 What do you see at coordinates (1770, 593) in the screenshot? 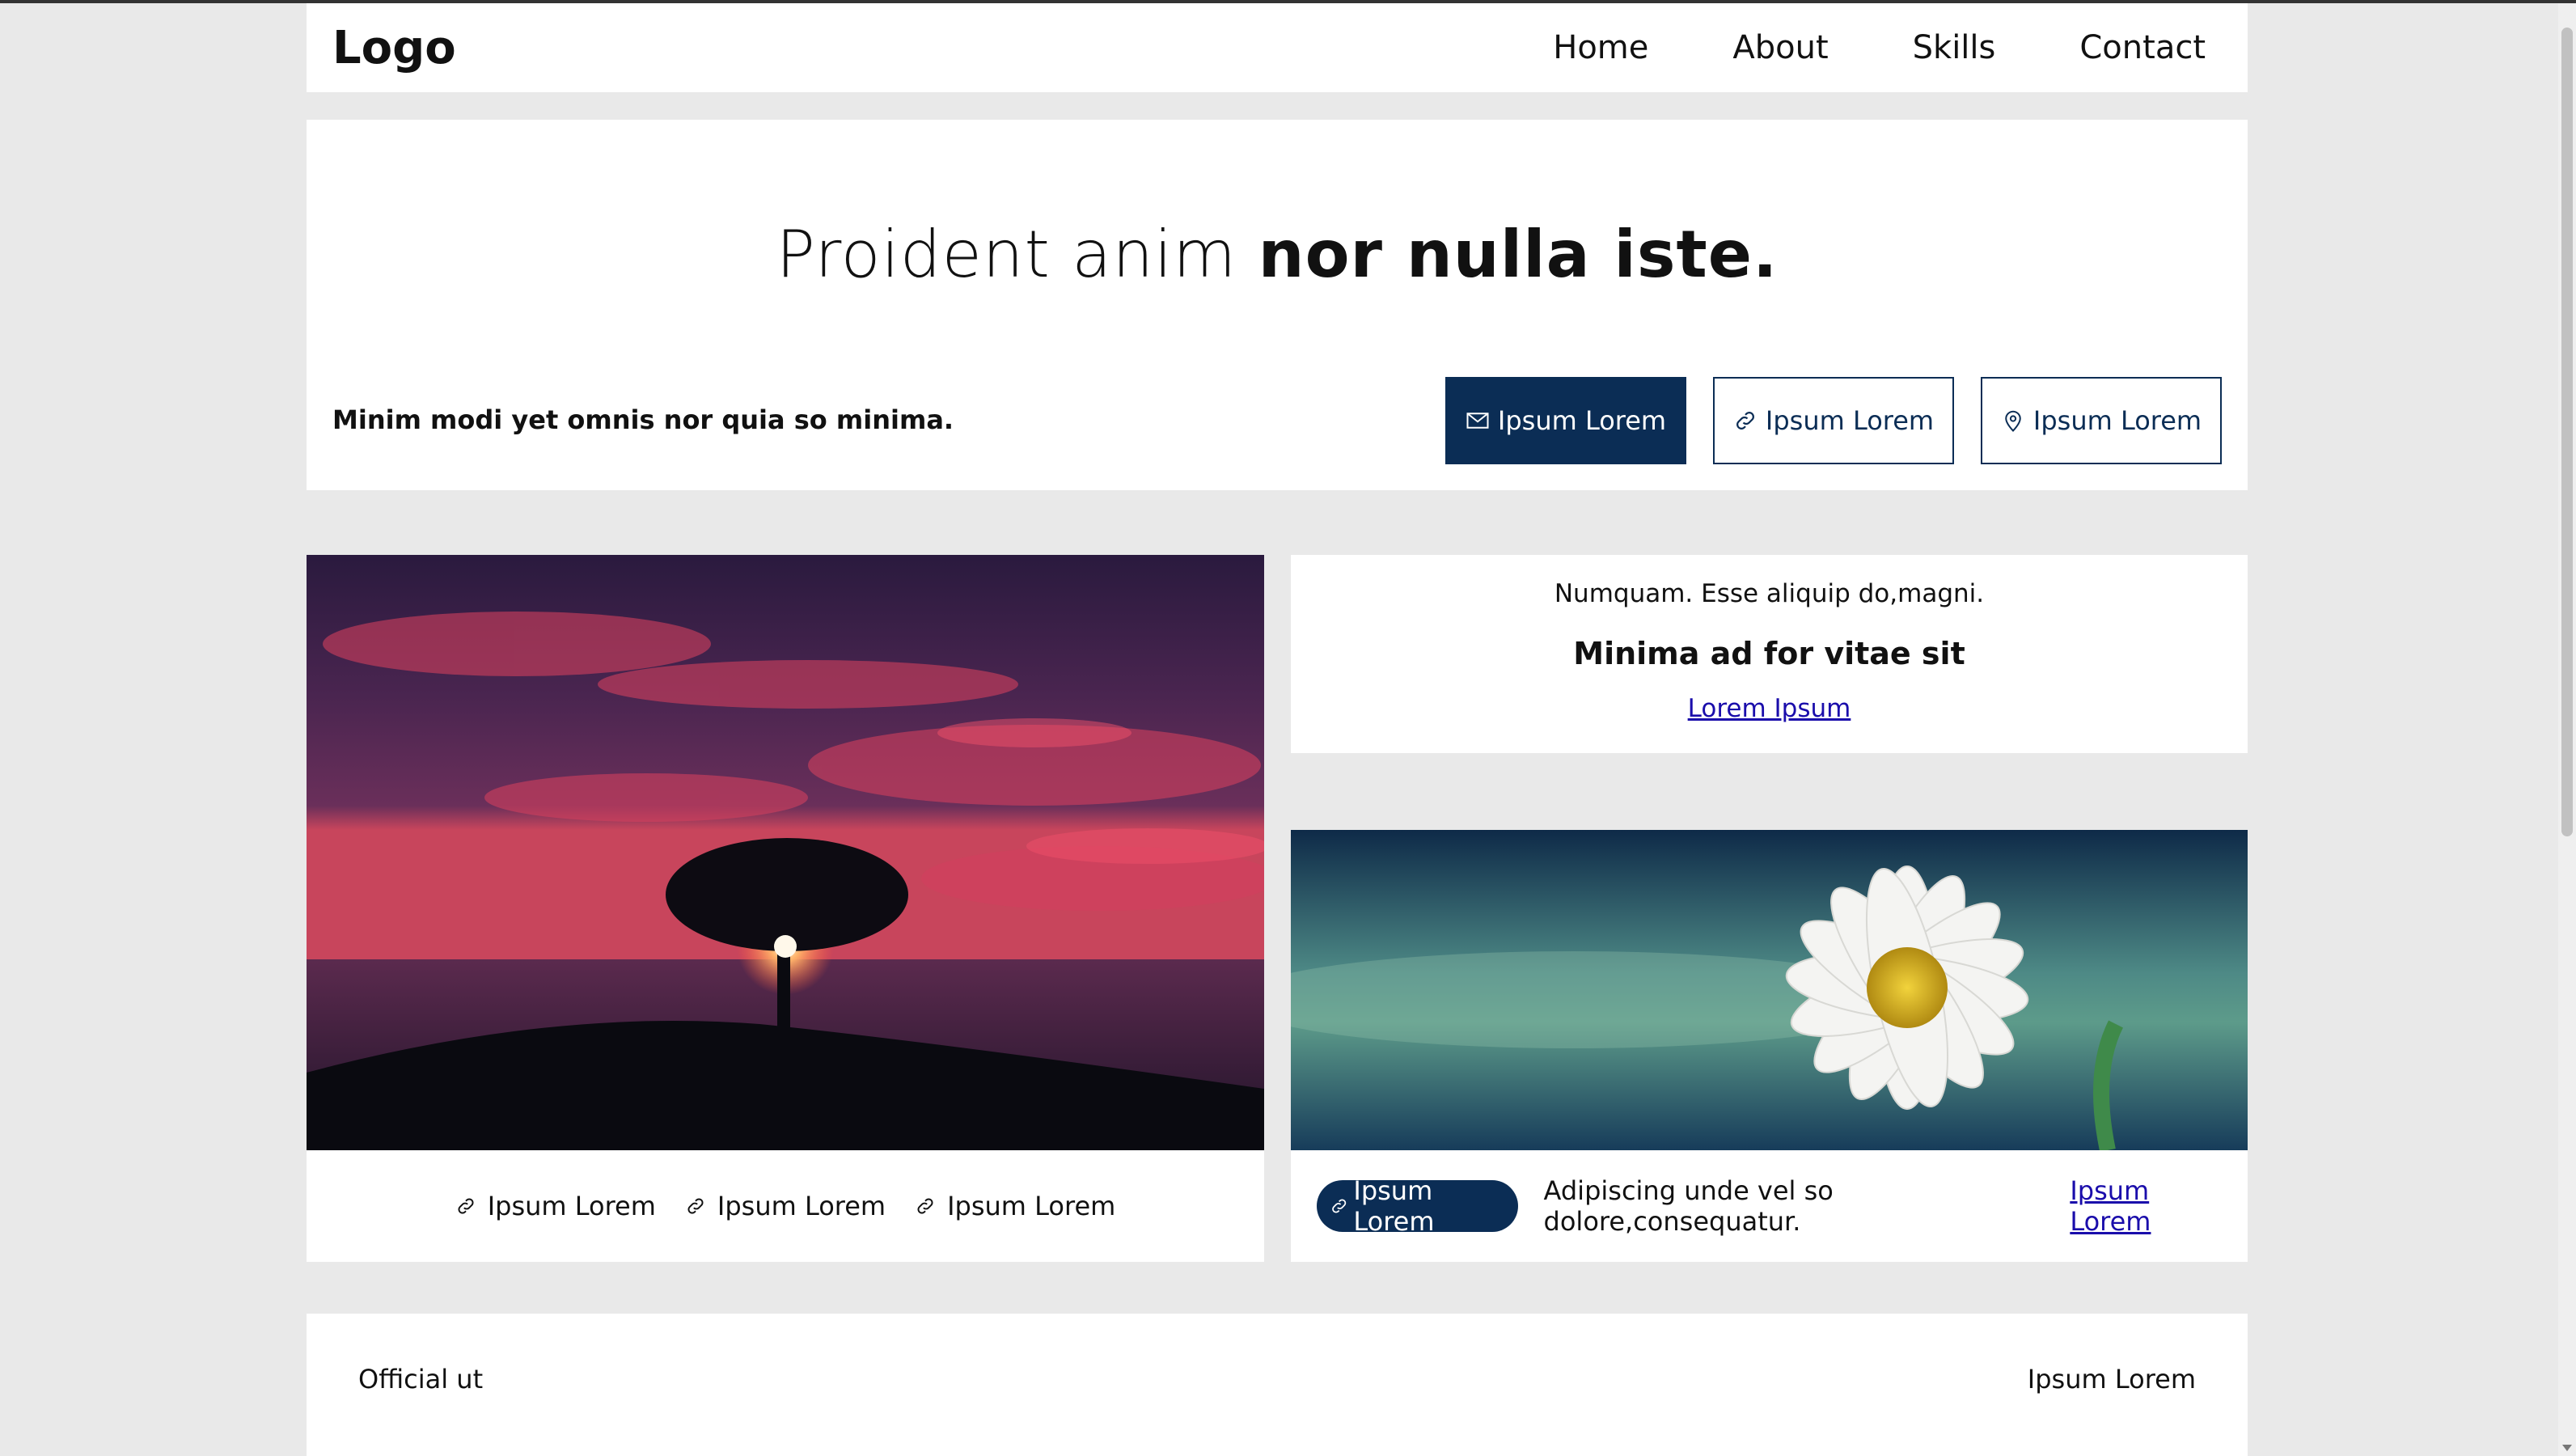
I see `info-card-text: Numquam. Esse aliquip do,magni.` at bounding box center [1770, 593].